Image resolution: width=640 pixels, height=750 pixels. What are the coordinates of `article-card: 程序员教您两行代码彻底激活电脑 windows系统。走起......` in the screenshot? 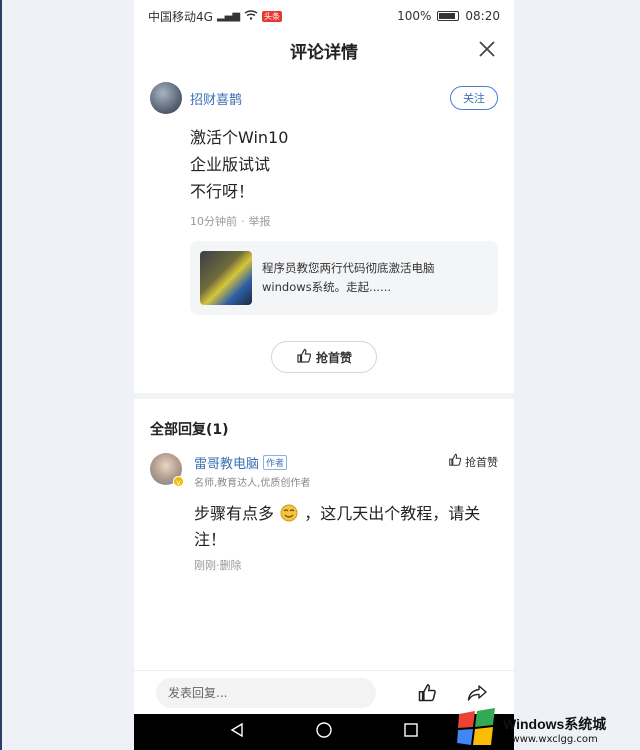 It's located at (344, 278).